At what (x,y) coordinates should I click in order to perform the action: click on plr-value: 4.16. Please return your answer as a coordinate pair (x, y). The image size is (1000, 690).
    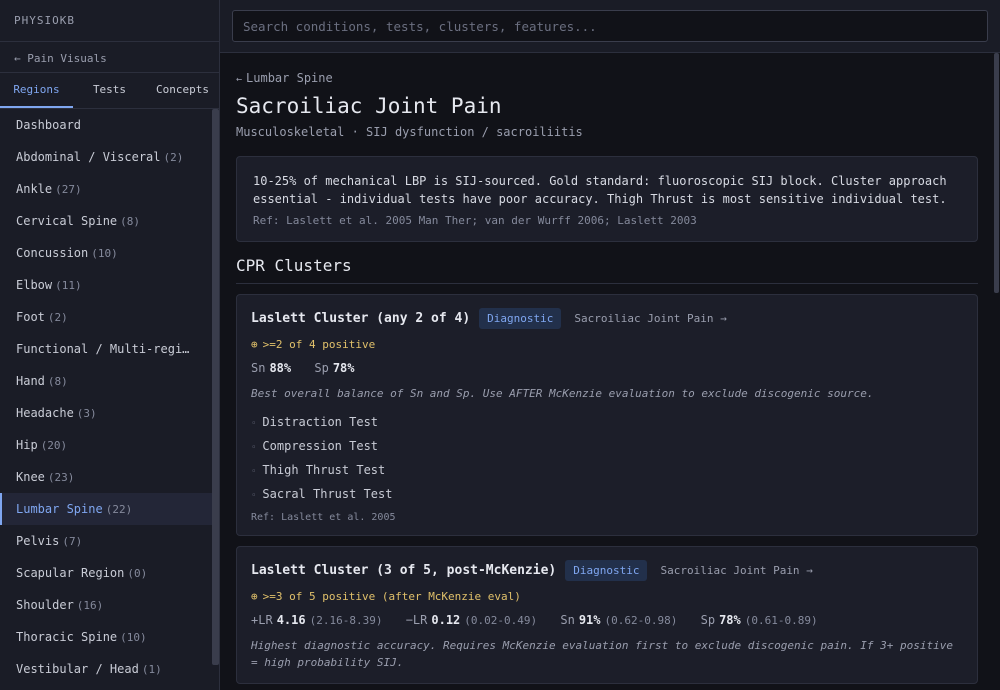
    Looking at the image, I should click on (291, 620).